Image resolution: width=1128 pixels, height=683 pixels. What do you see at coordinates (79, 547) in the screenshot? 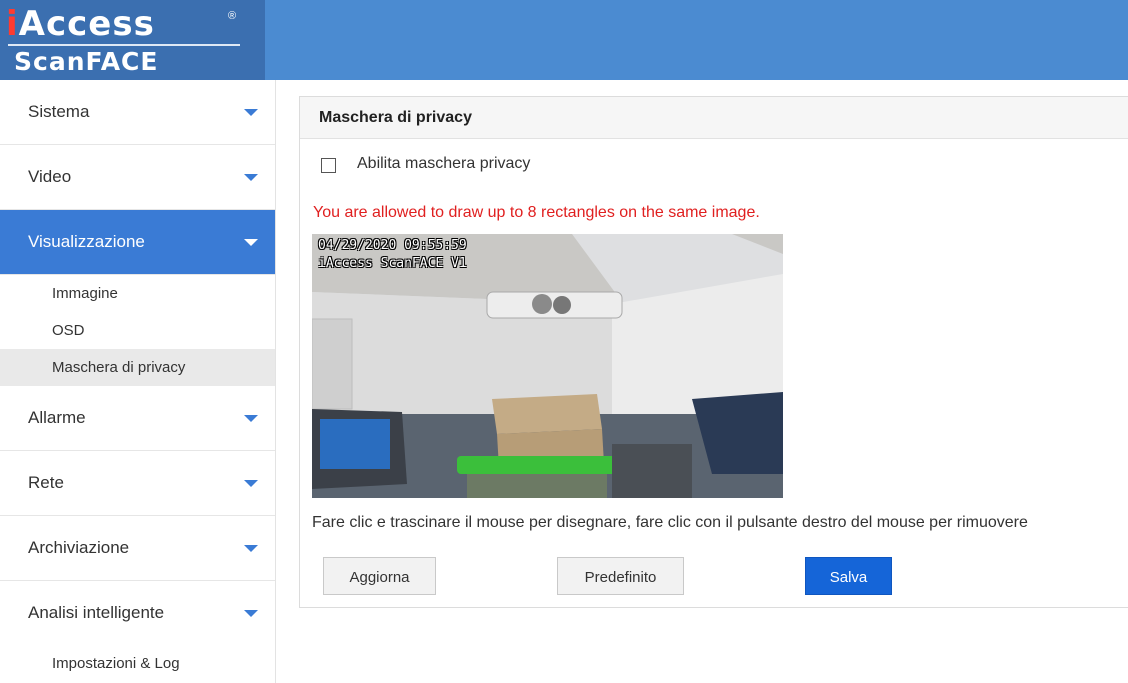
I see `sidebar-item-label: Archiviazione` at bounding box center [79, 547].